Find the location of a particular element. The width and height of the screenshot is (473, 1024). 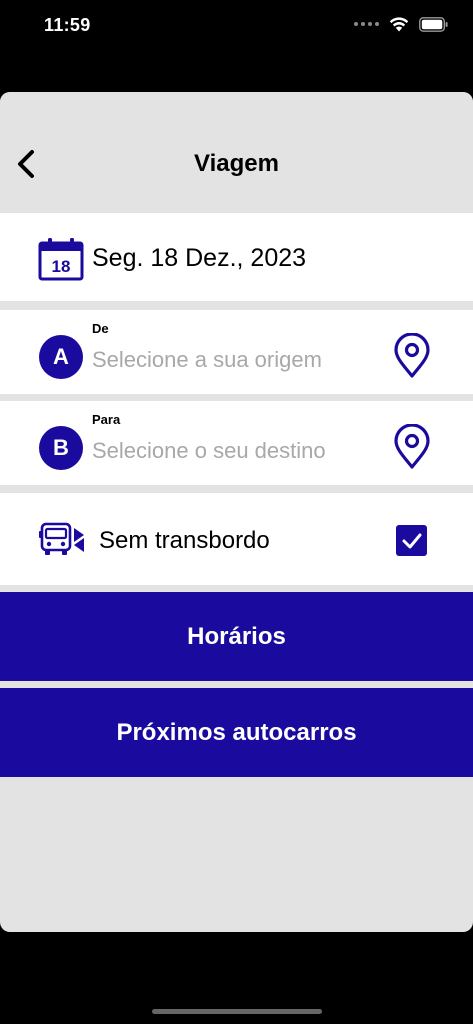

destination-map-pin-button is located at coordinates (412, 447).